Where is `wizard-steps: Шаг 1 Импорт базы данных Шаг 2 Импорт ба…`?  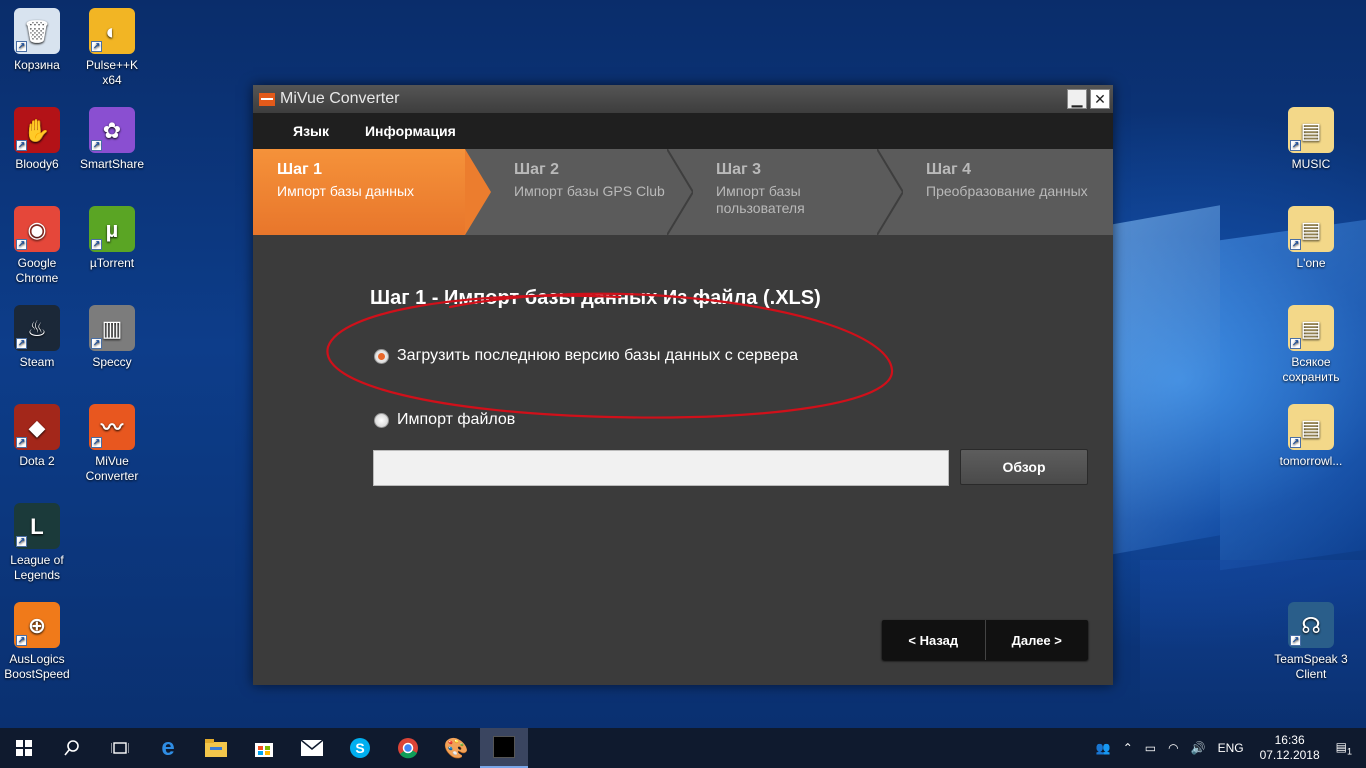 wizard-steps: Шаг 1 Импорт базы данных Шаг 2 Импорт ба… is located at coordinates (683, 192).